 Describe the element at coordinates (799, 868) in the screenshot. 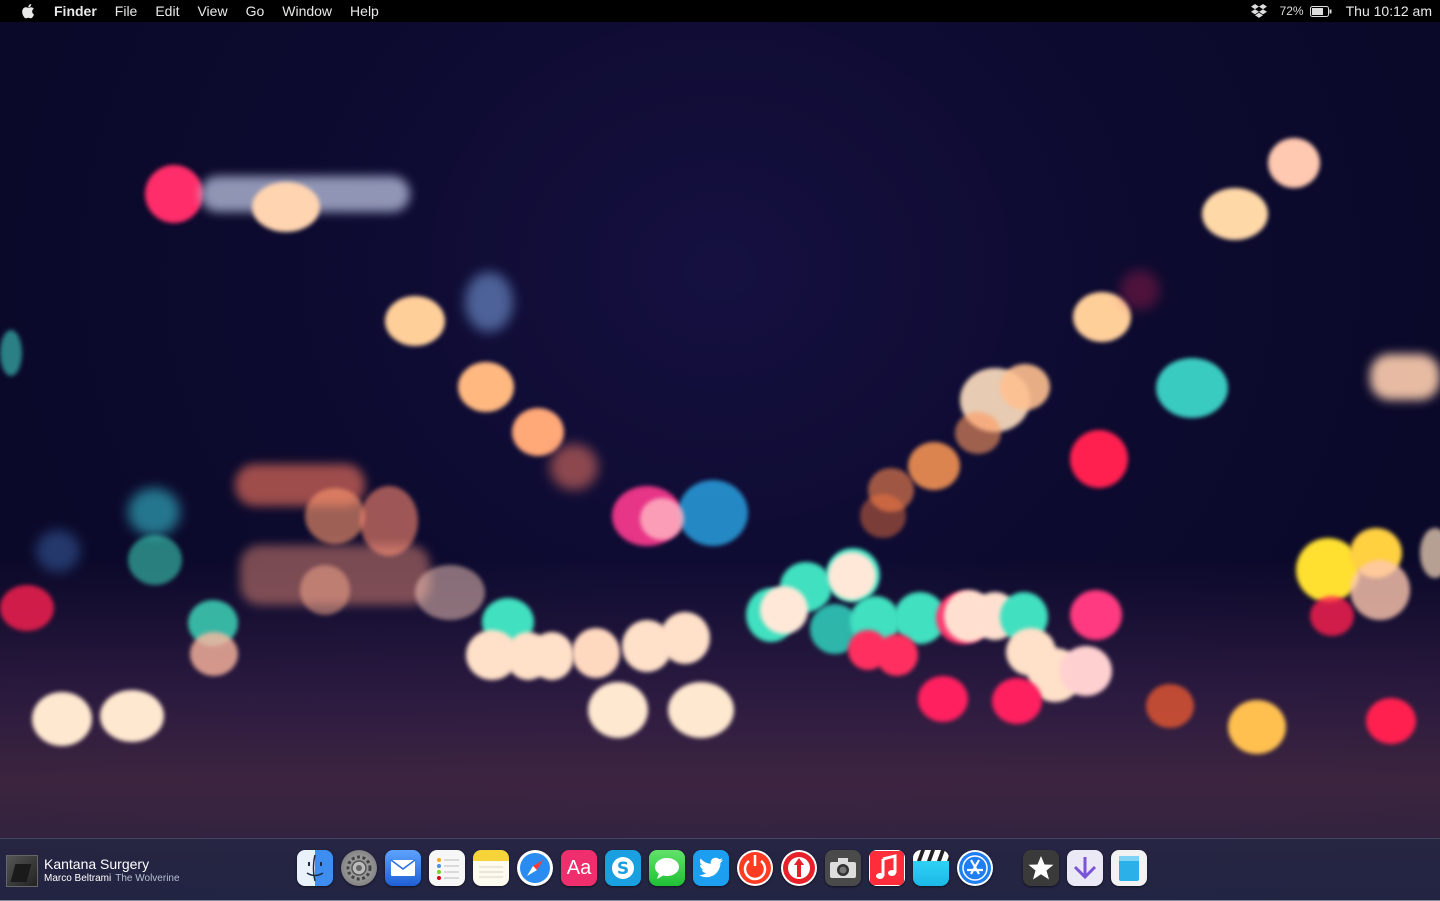

I see `upload-arrow-icon` at that location.